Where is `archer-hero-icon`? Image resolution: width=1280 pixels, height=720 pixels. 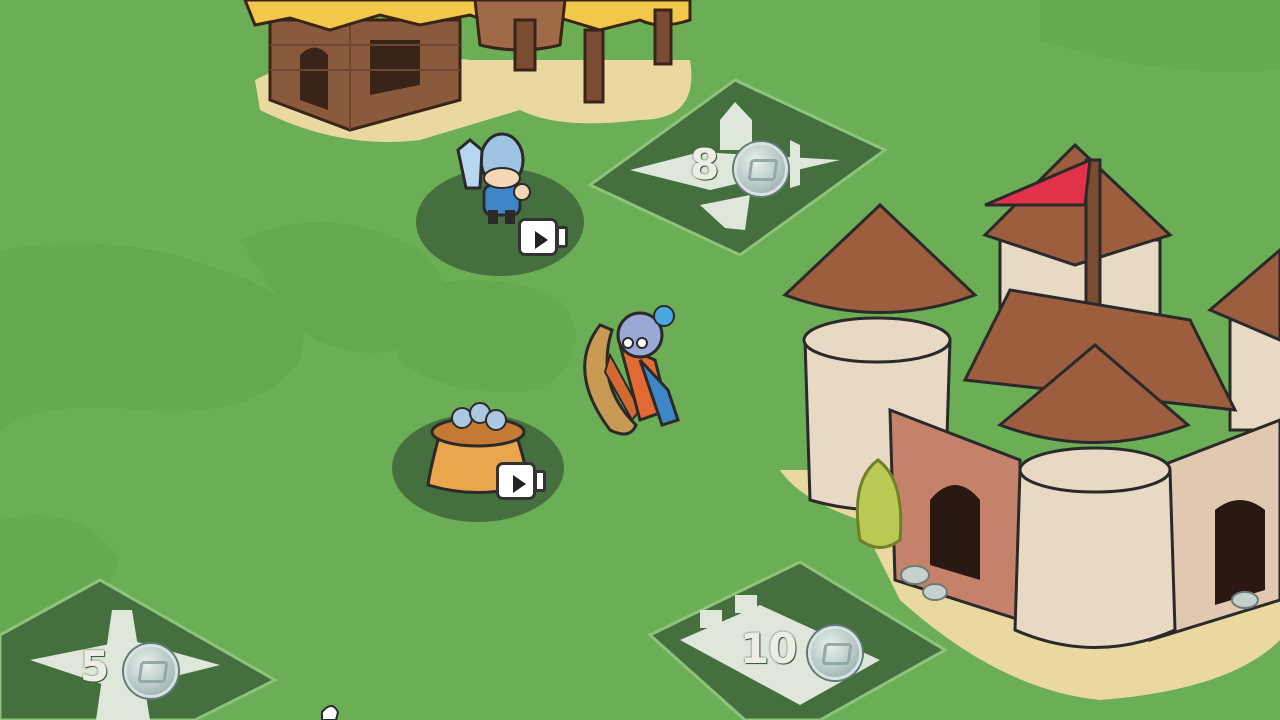 archer-hero-icon is located at coordinates (631, 370).